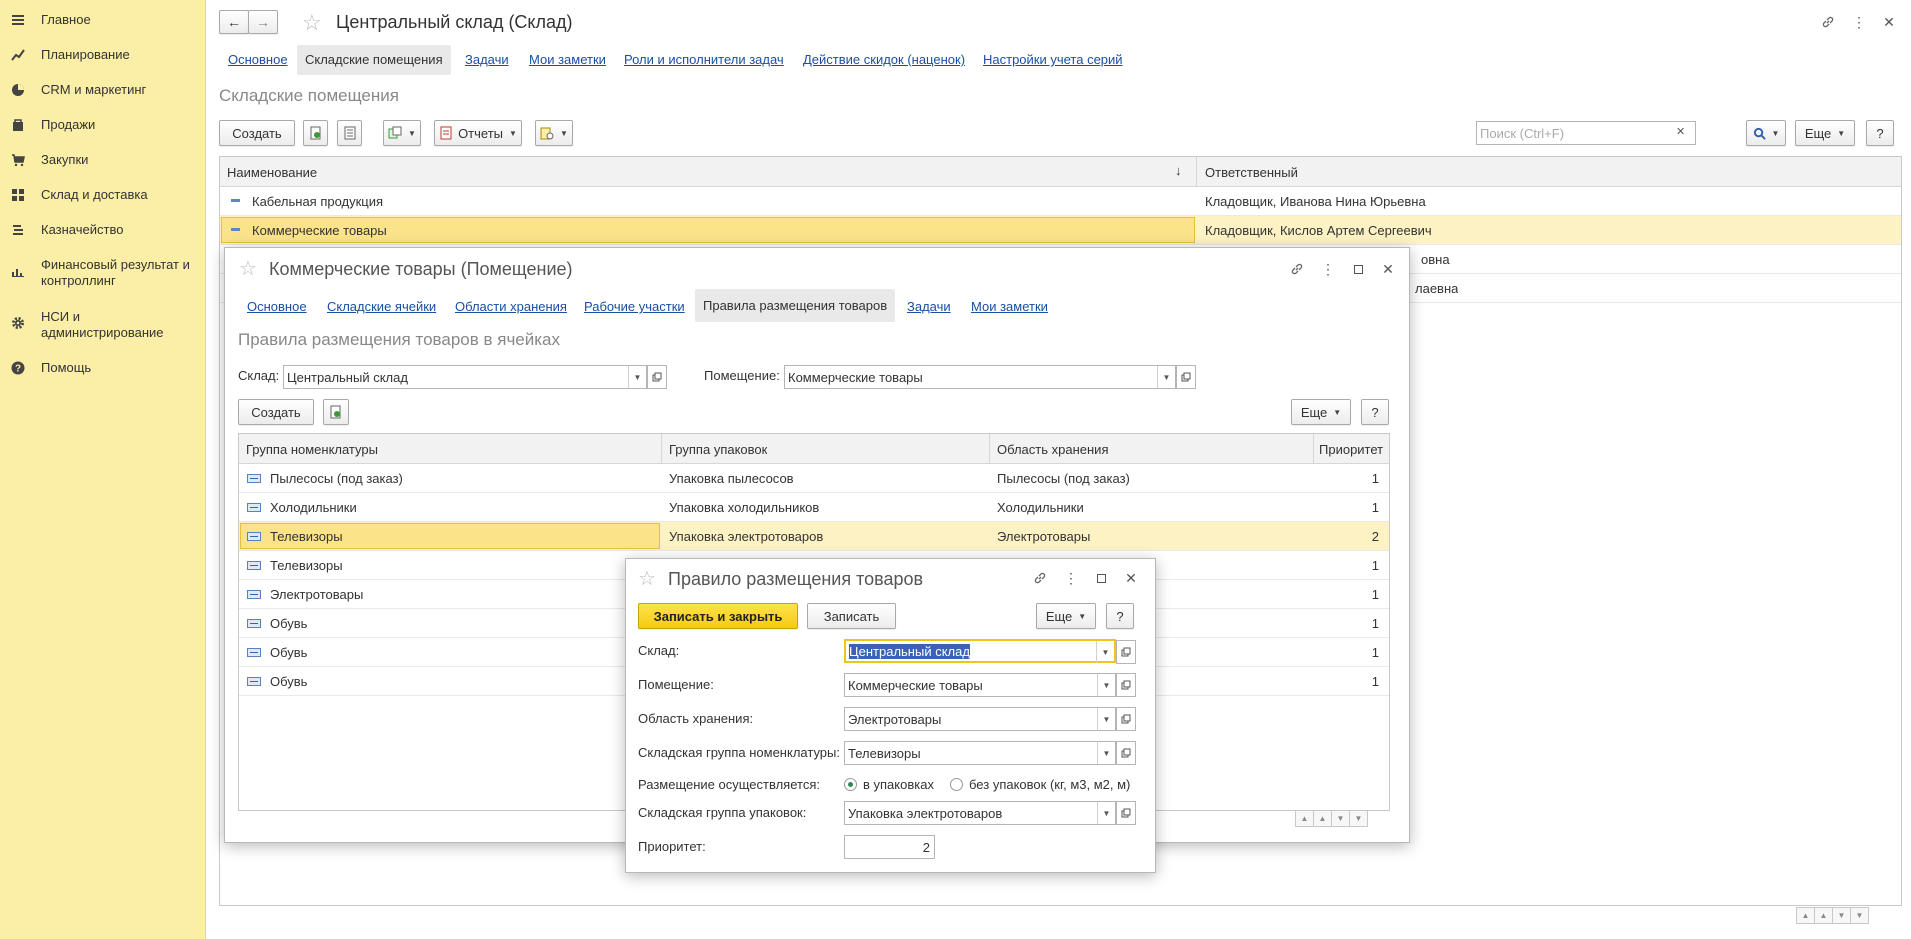 Image resolution: width=1911 pixels, height=939 pixels. What do you see at coordinates (336, 412) in the screenshot?
I see `copy-doc-button` at bounding box center [336, 412].